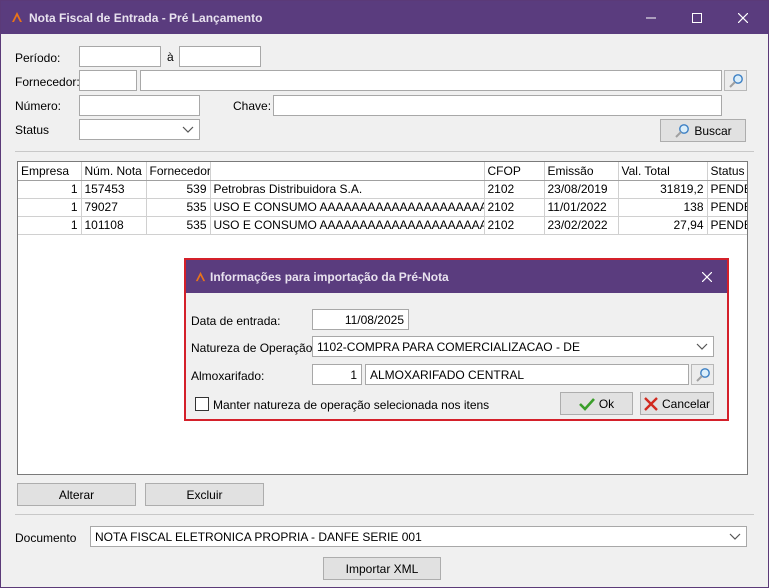 This screenshot has width=769, height=588. What do you see at coordinates (581, 171) in the screenshot?
I see `column-header-emissao: Emissão` at bounding box center [581, 171].